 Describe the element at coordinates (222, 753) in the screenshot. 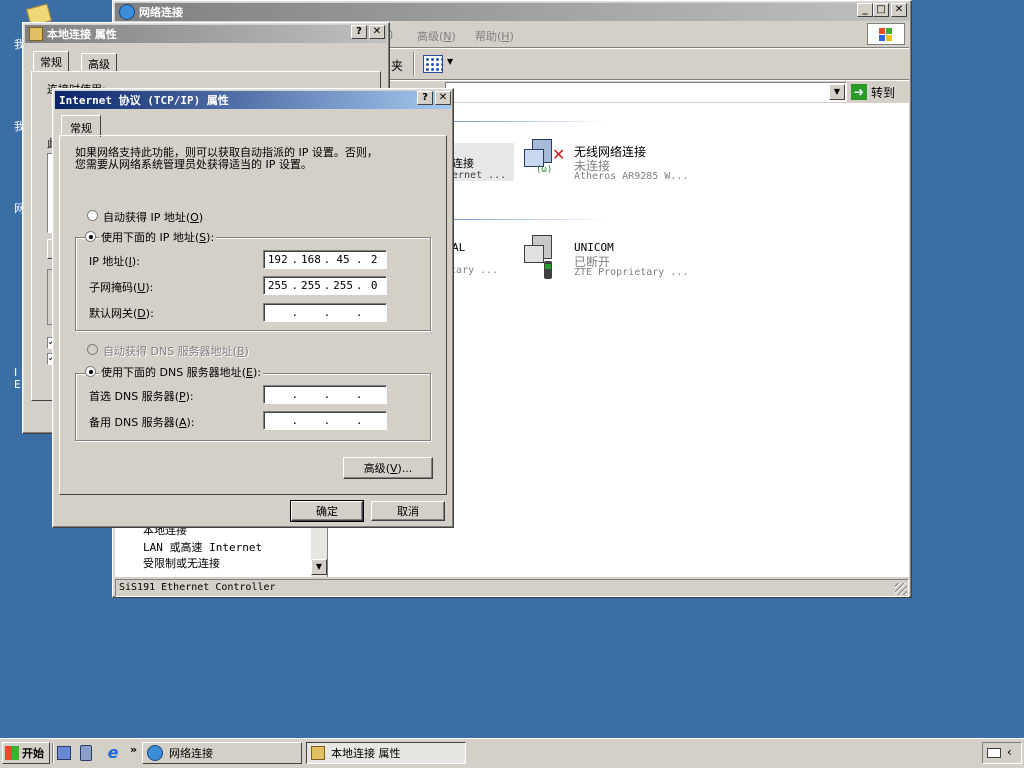

I see `task-network-connections: 网络连接` at that location.